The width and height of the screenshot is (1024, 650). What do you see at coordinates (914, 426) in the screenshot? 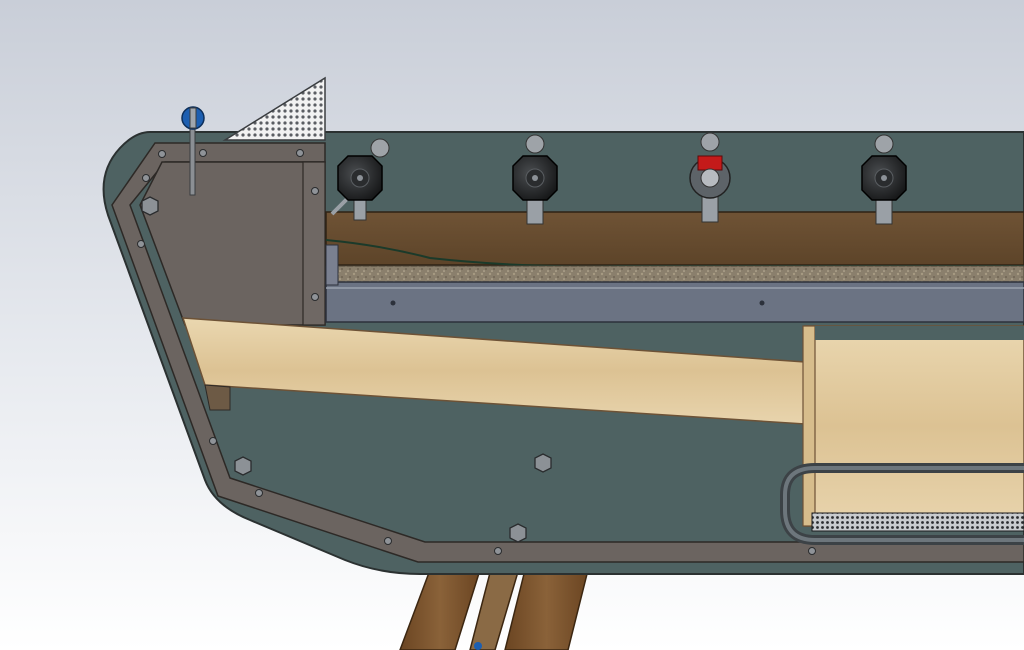
I see `wood-crate` at bounding box center [914, 426].